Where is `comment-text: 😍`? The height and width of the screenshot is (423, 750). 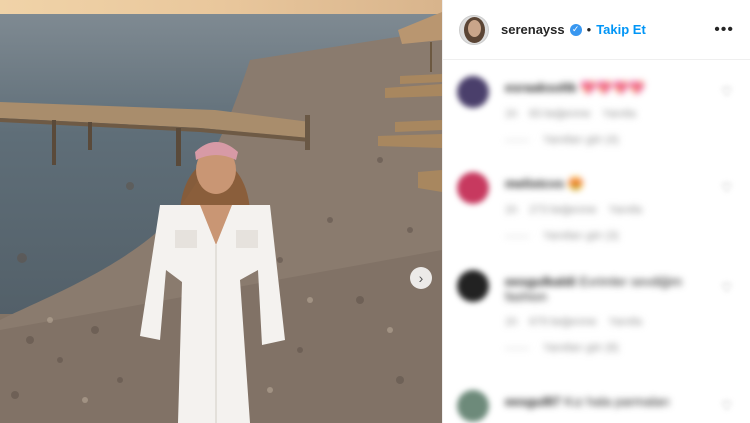
comment-text: 😍 is located at coordinates (576, 183).